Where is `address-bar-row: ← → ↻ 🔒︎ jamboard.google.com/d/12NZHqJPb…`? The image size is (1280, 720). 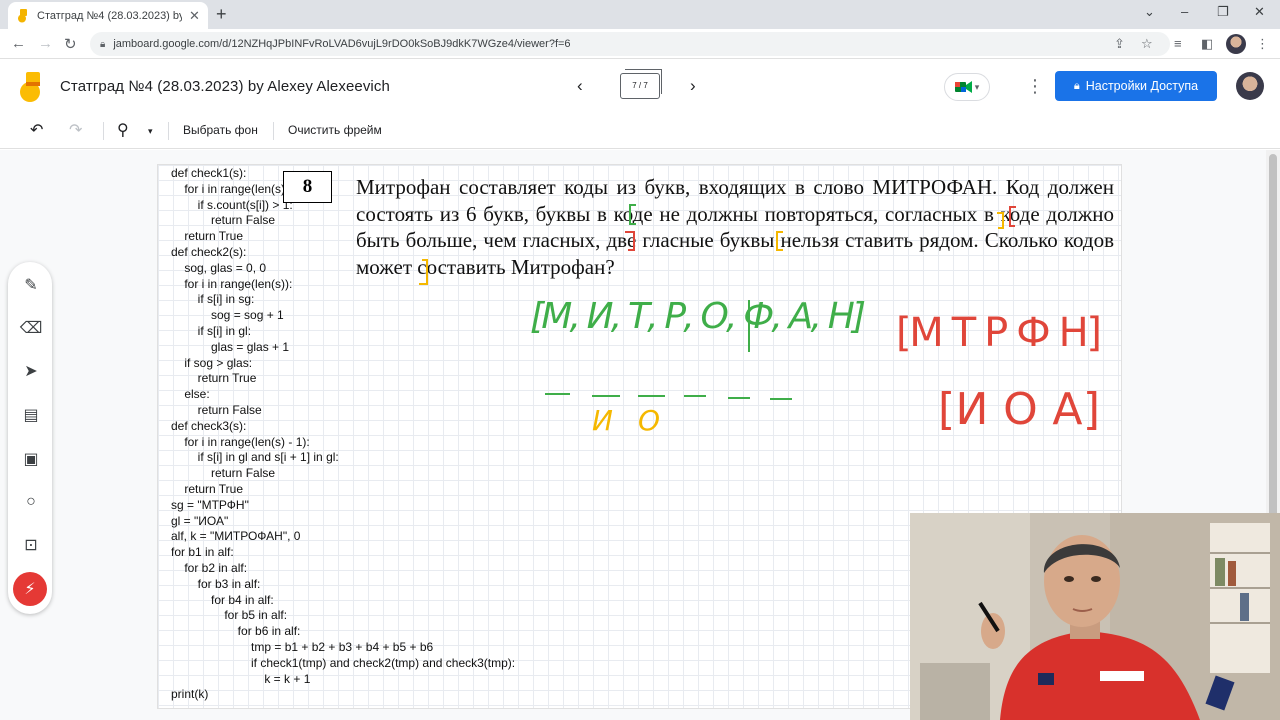 address-bar-row: ← → ↻ 🔒︎ jamboard.google.com/d/12NZHqJPb… is located at coordinates (640, 44).